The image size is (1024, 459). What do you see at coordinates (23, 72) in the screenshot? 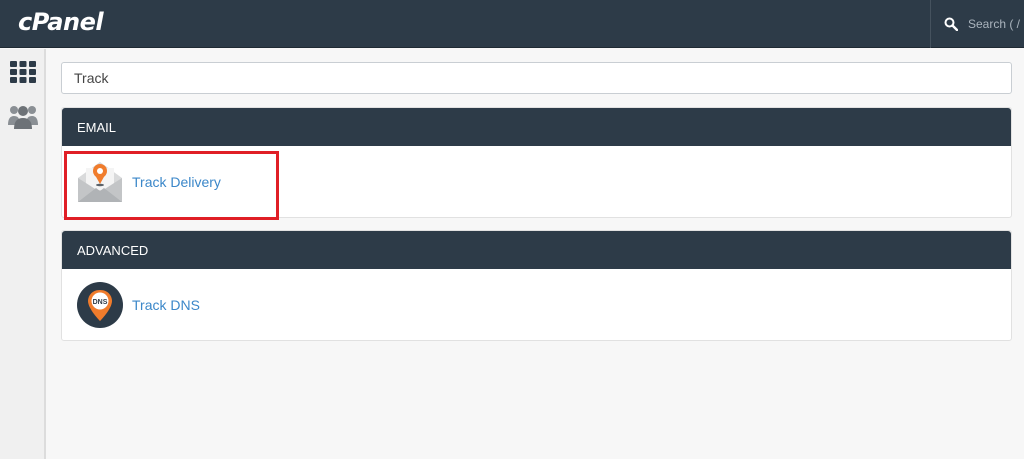
I see `grid-icon` at bounding box center [23, 72].